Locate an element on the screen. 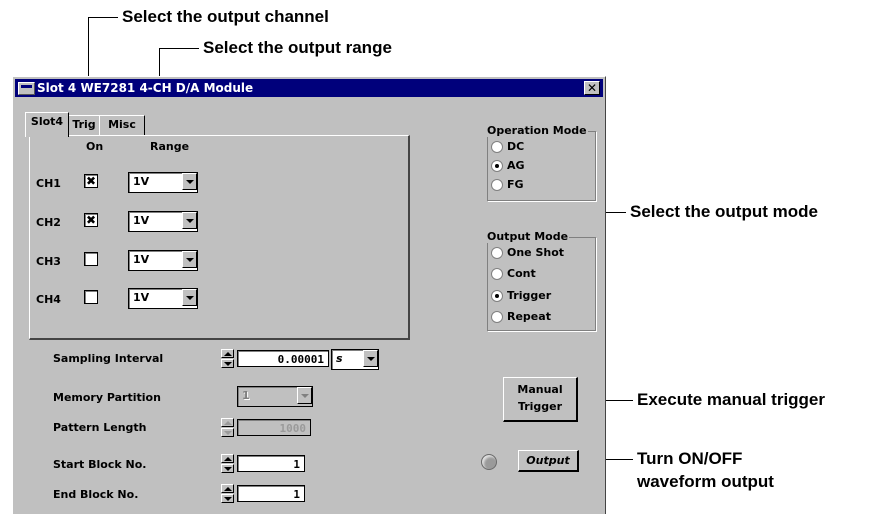 Image resolution: width=874 pixels, height=514 pixels. ch2-on-checkbox: ✖ is located at coordinates (91, 220).